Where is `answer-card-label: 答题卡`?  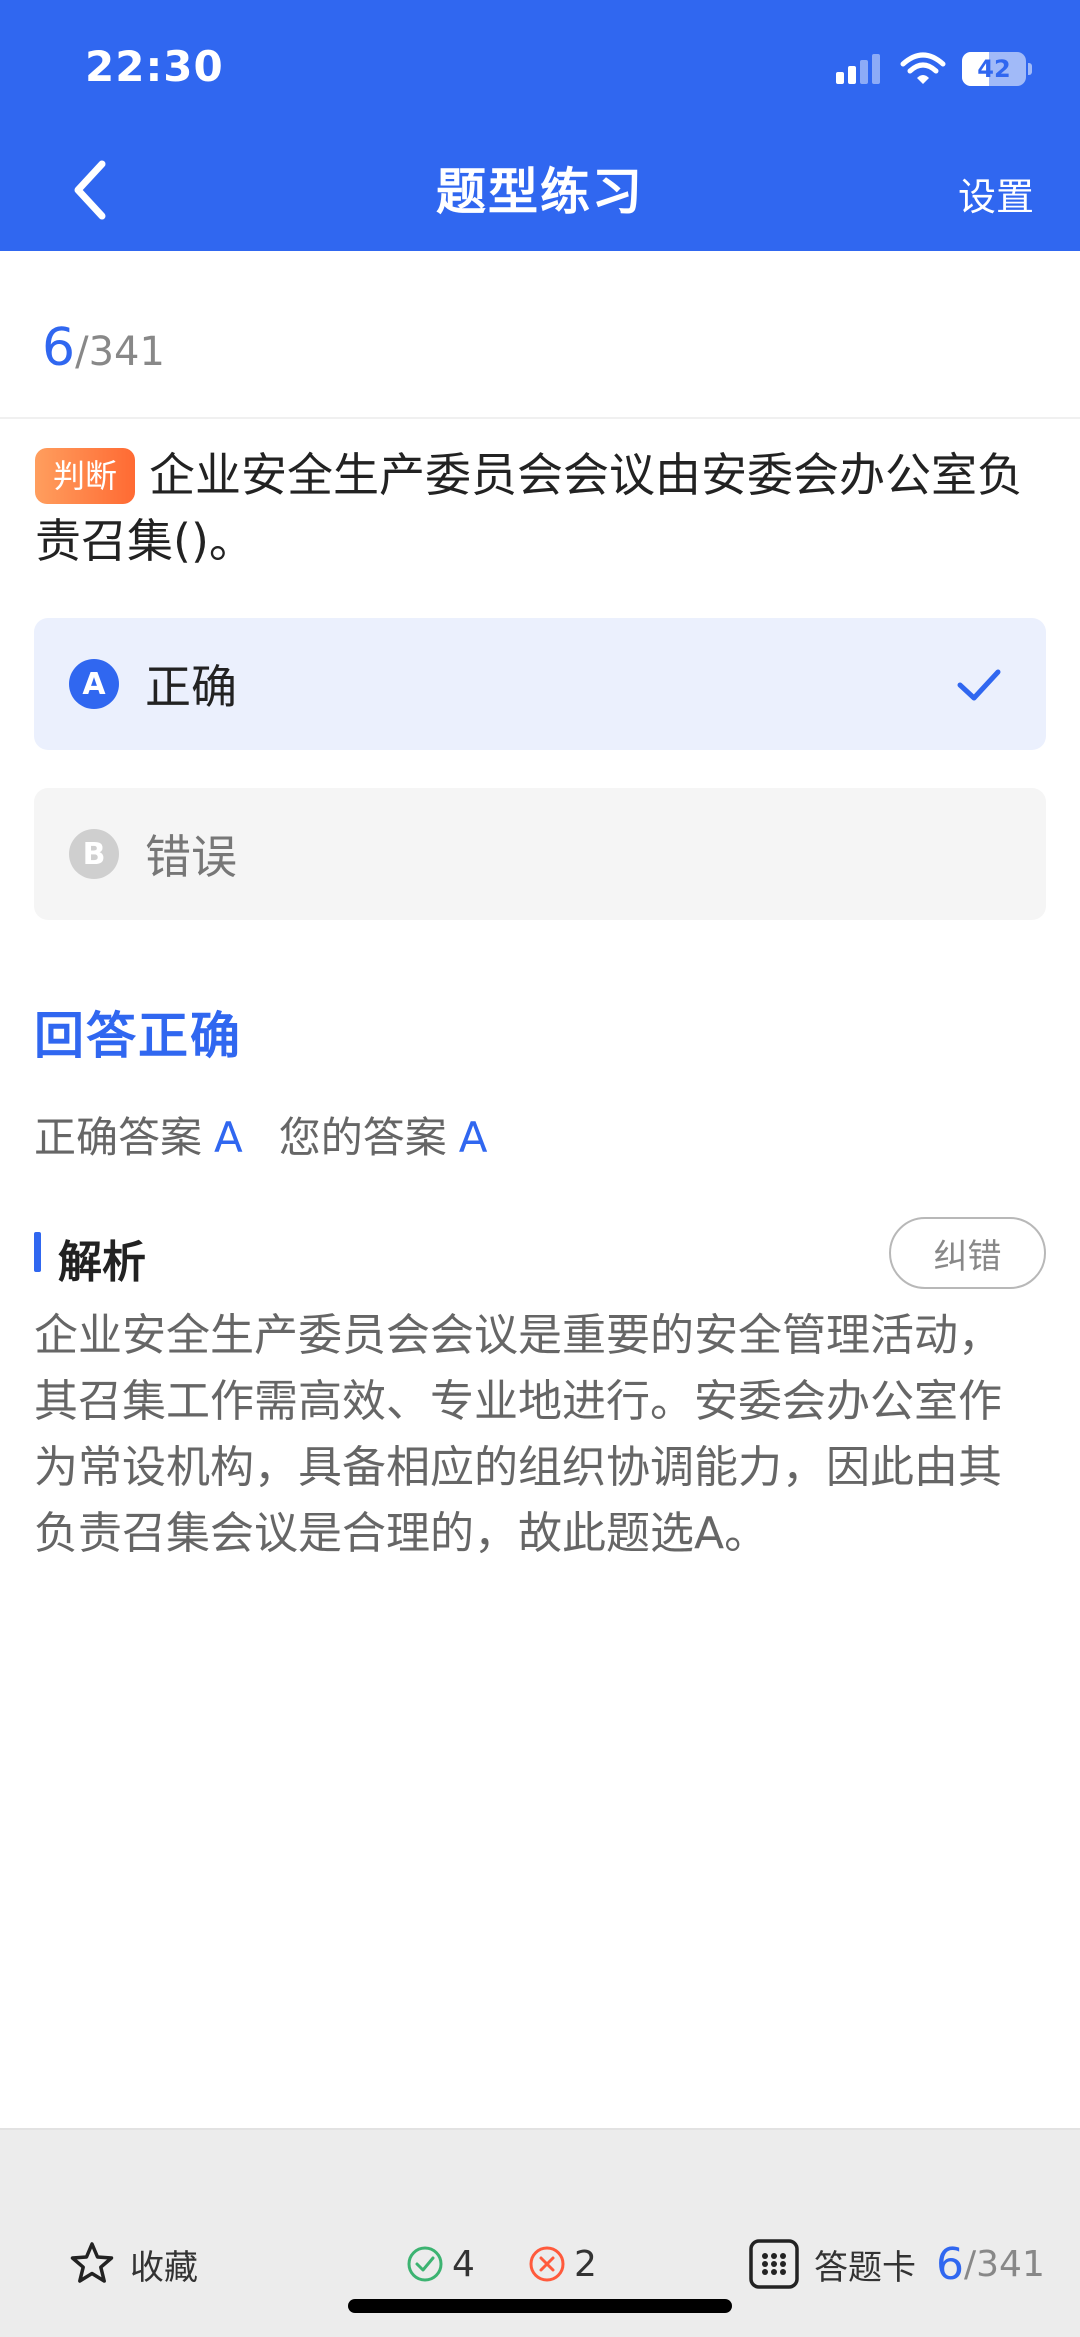 answer-card-label: 答题卡 is located at coordinates (865, 2267).